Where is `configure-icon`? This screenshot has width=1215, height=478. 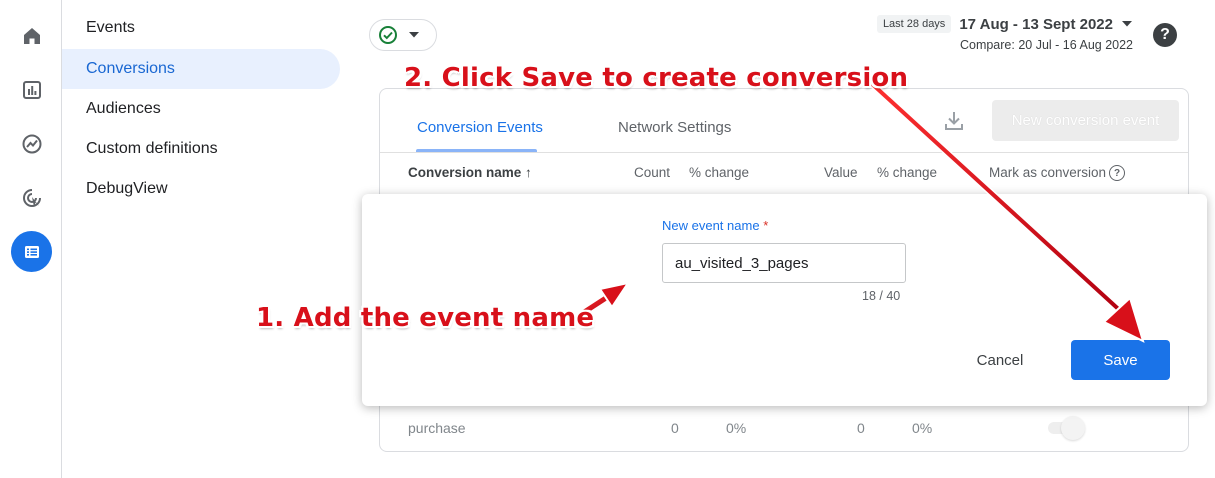
configure-icon is located at coordinates (31, 251).